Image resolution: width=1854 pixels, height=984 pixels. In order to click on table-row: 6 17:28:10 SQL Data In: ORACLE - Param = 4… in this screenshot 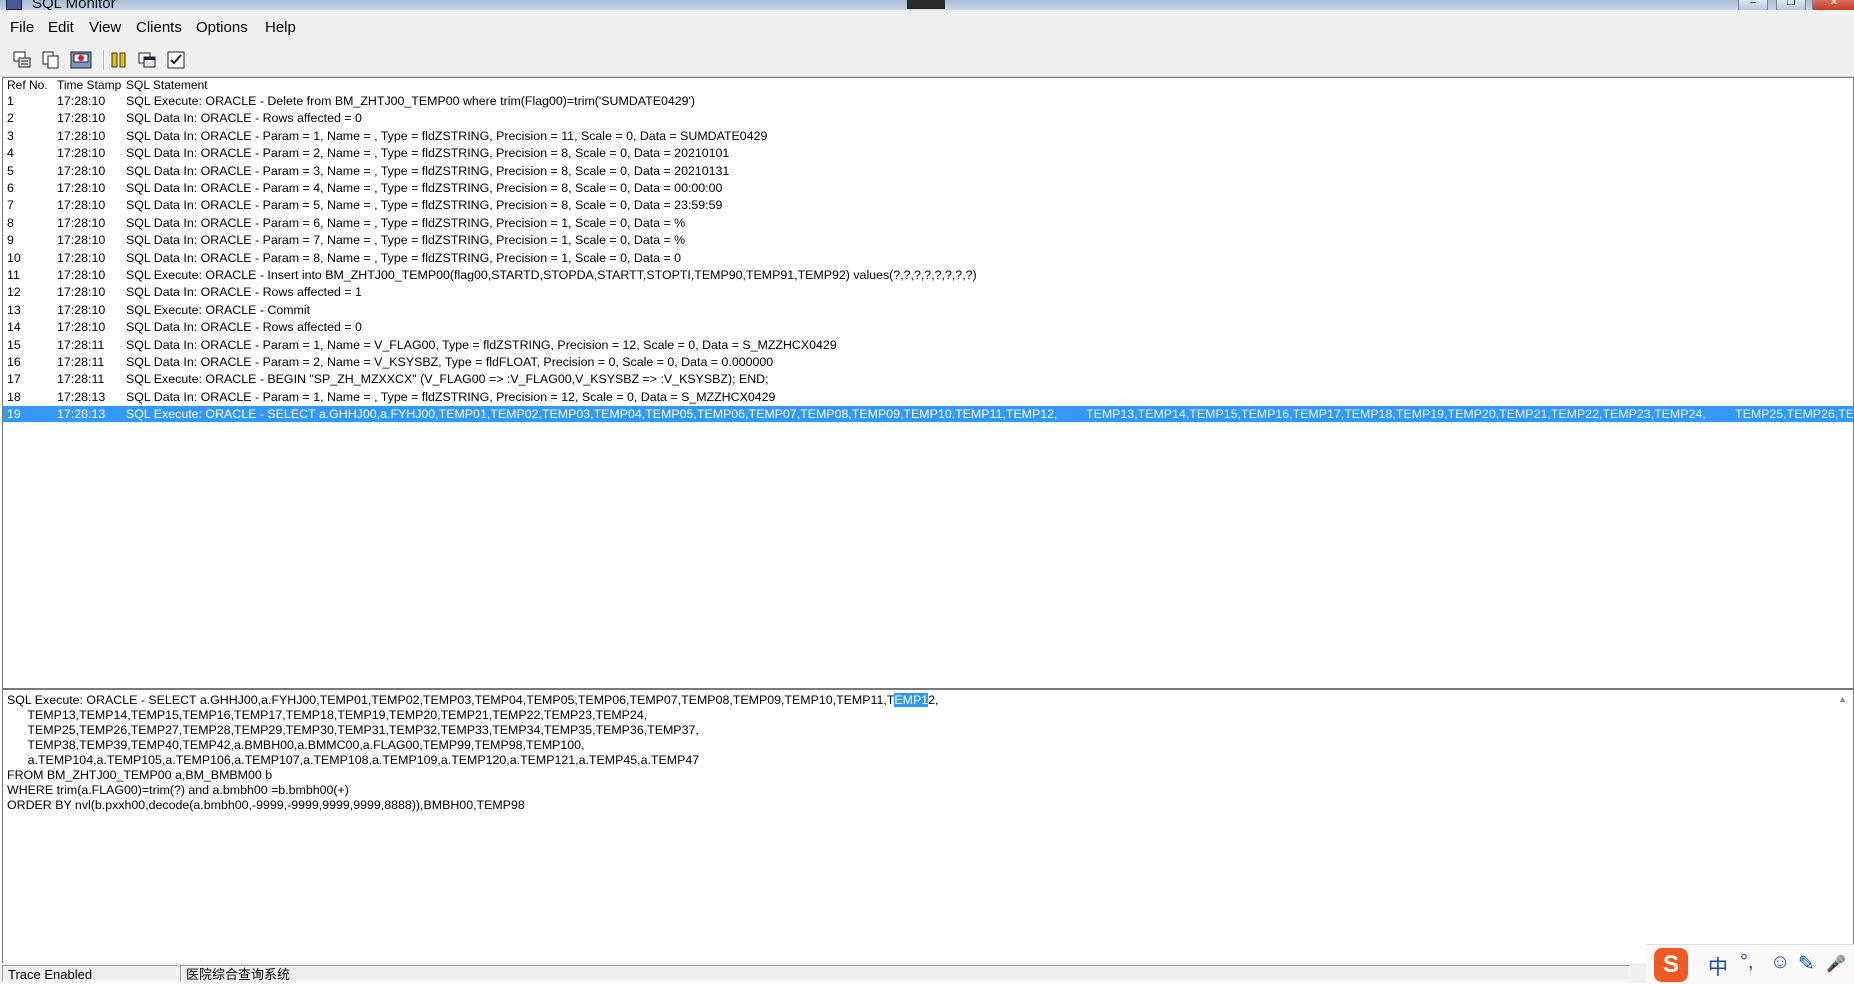, I will do `click(928, 188)`.